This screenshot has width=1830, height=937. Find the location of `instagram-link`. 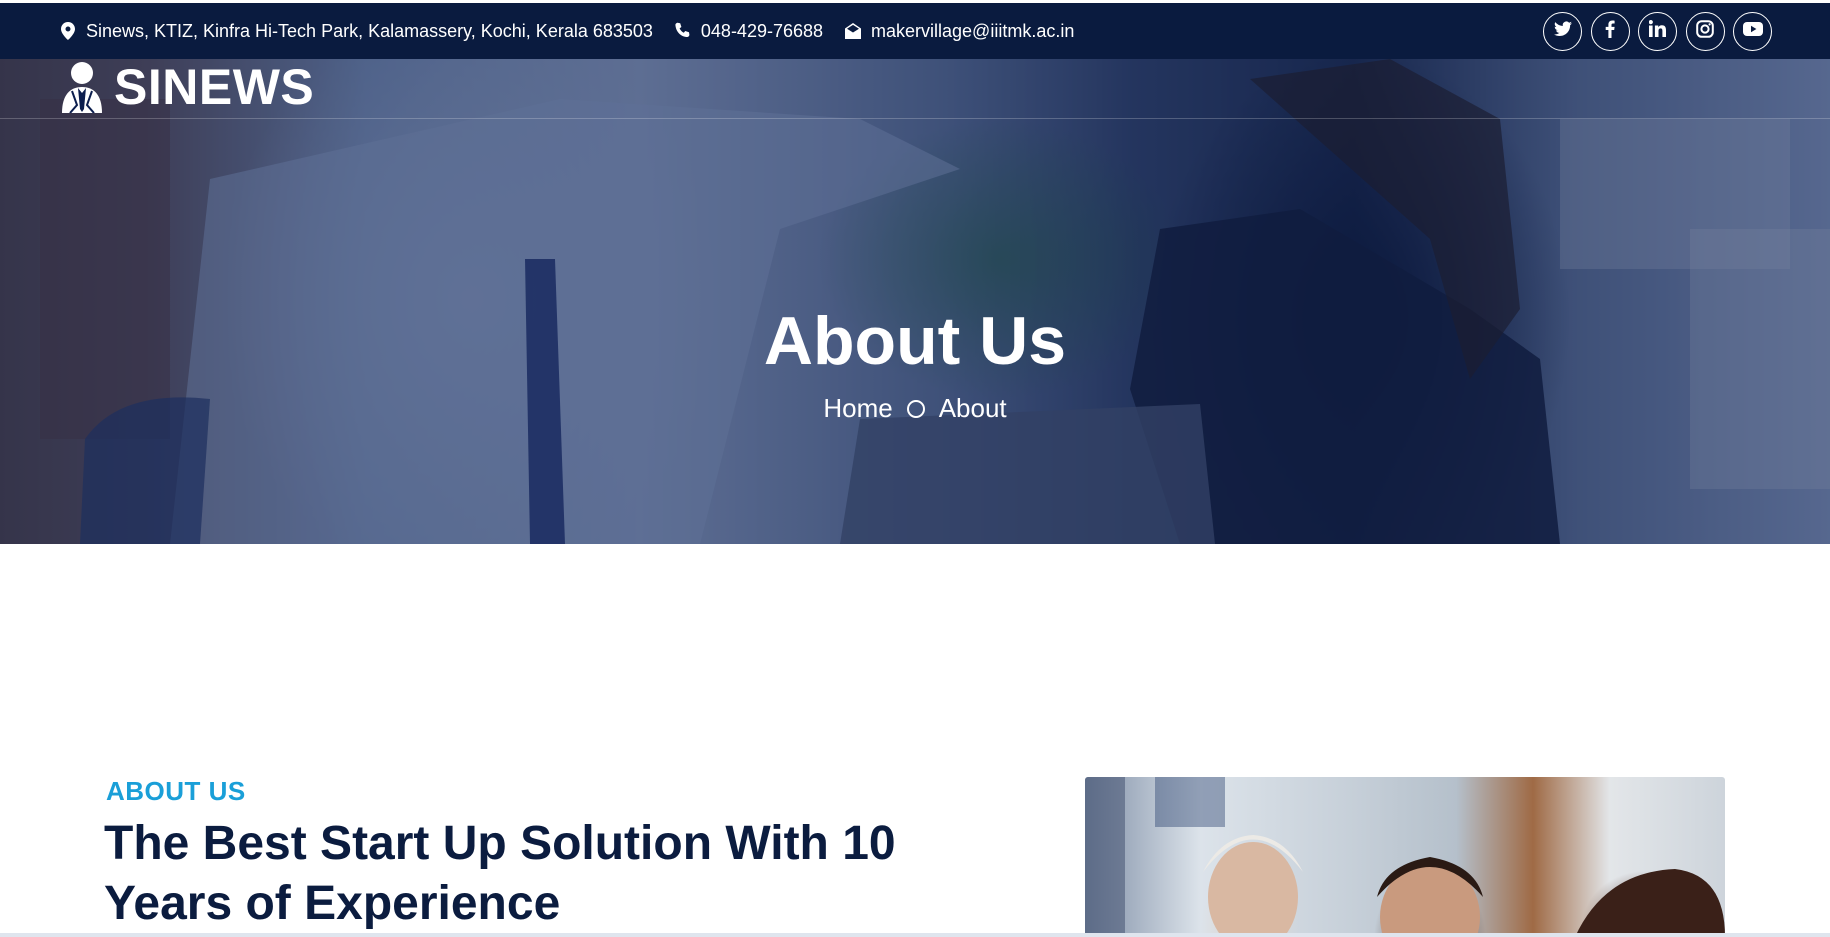

instagram-link is located at coordinates (1705, 31).